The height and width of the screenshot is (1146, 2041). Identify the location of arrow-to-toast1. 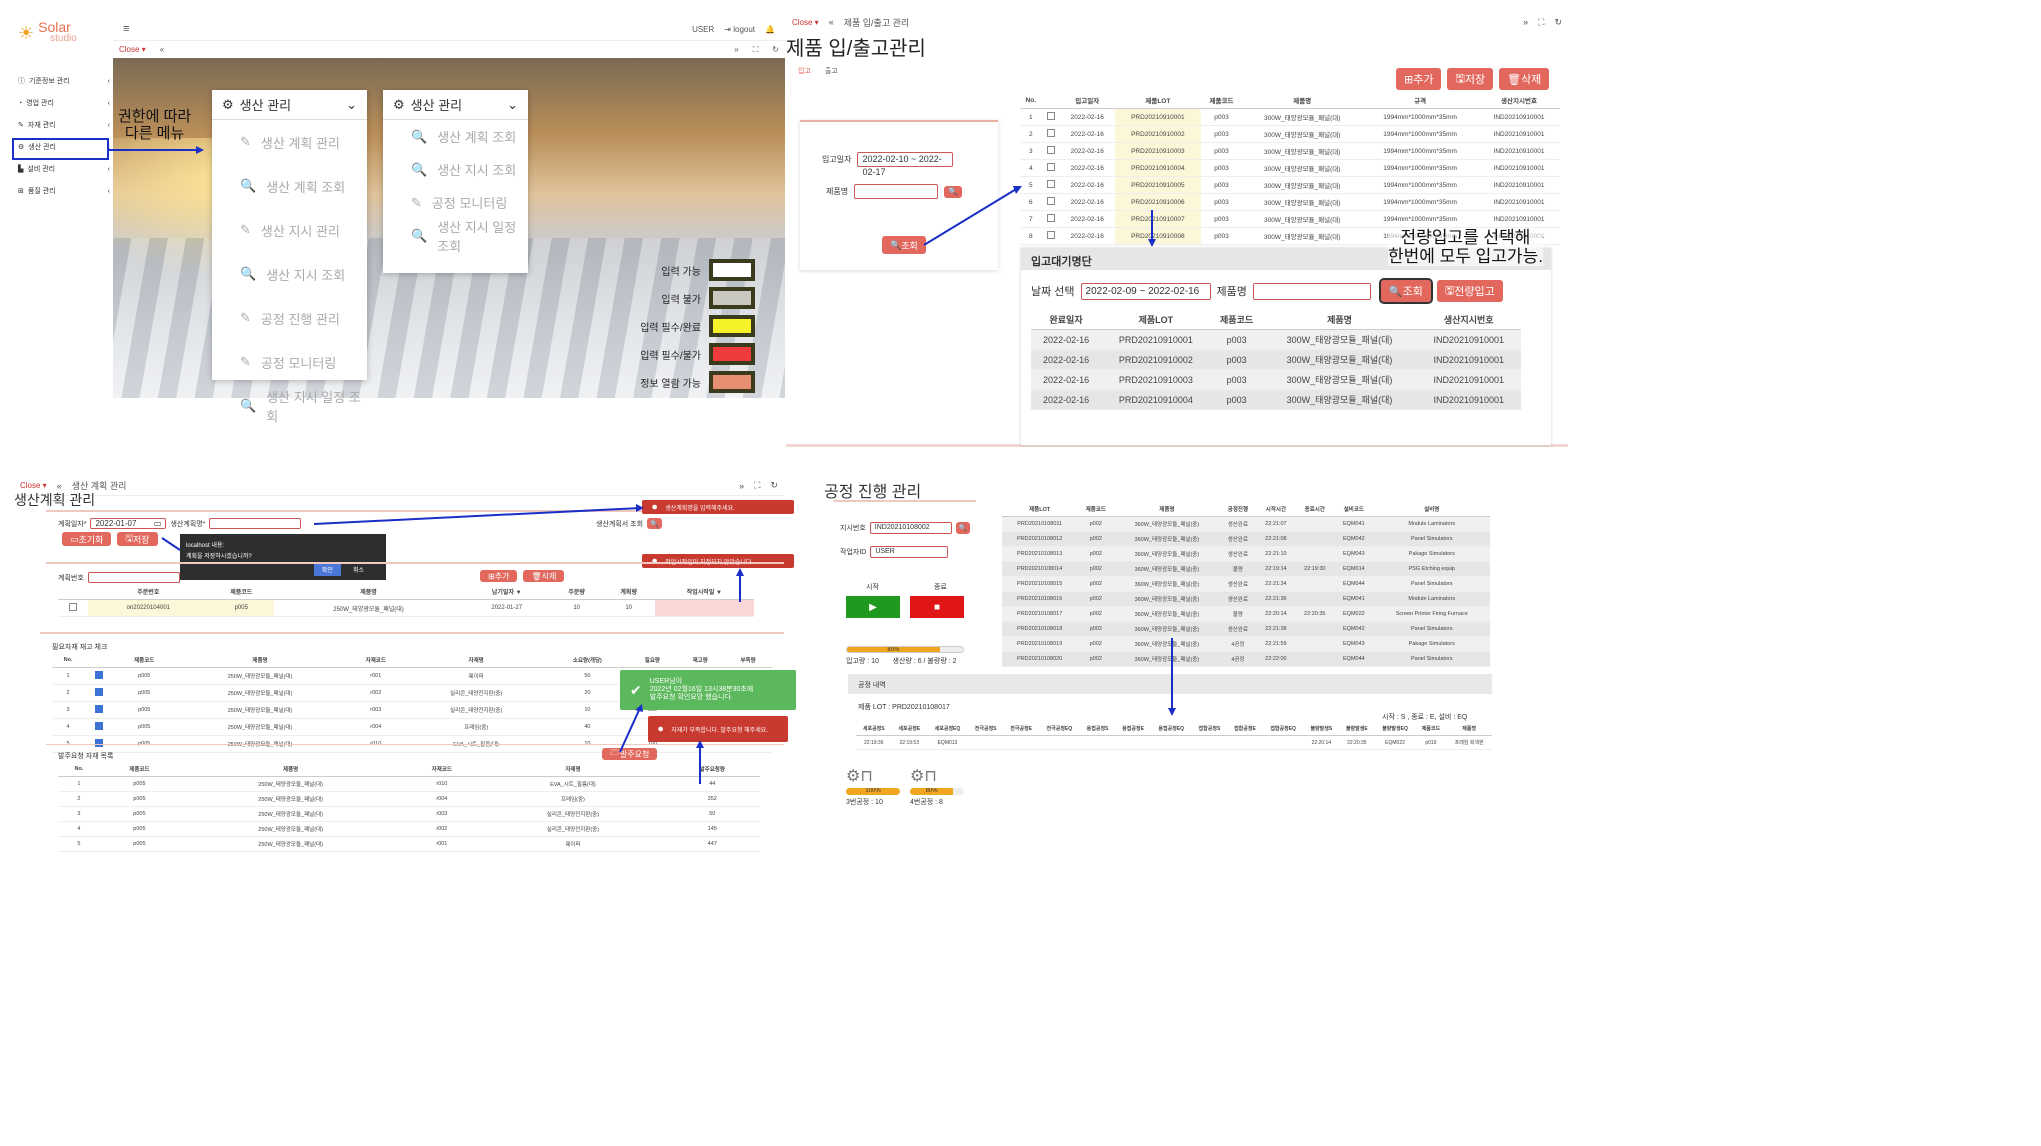
(477, 516).